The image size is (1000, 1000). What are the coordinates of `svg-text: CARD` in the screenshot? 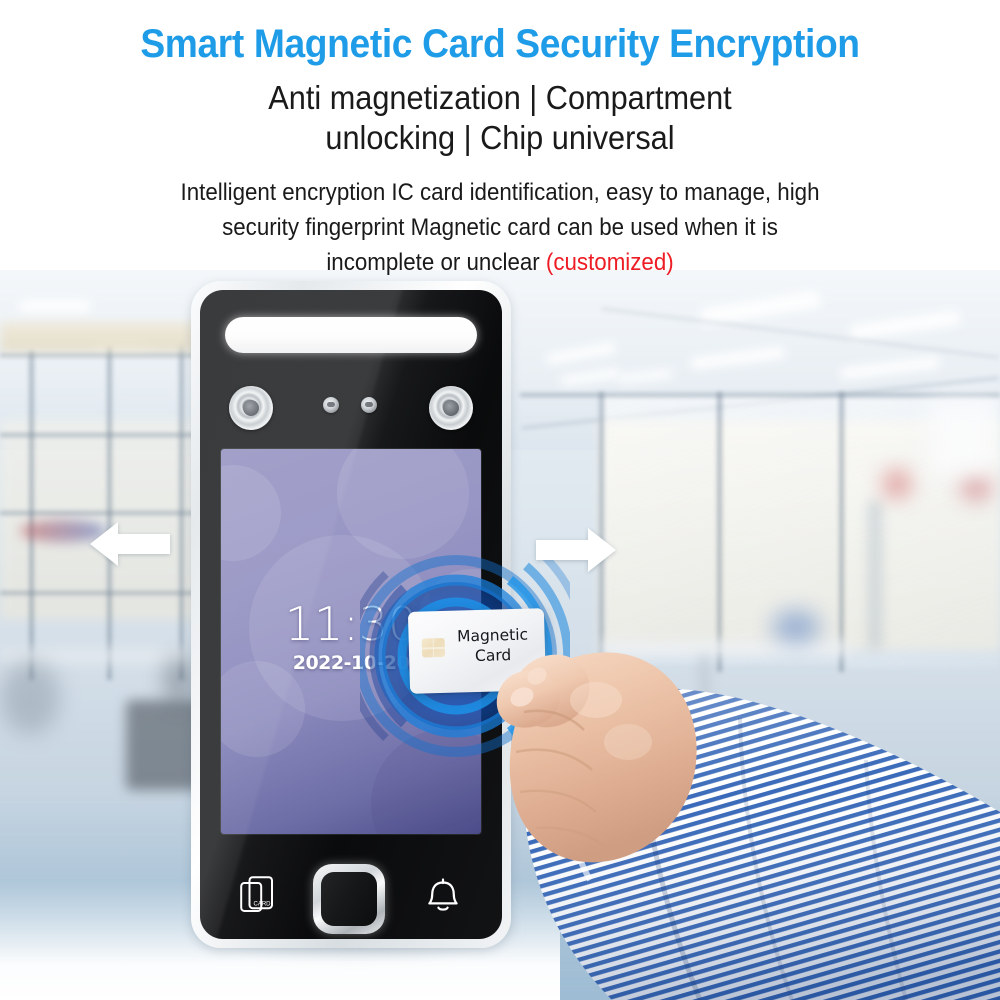 It's located at (263, 905).